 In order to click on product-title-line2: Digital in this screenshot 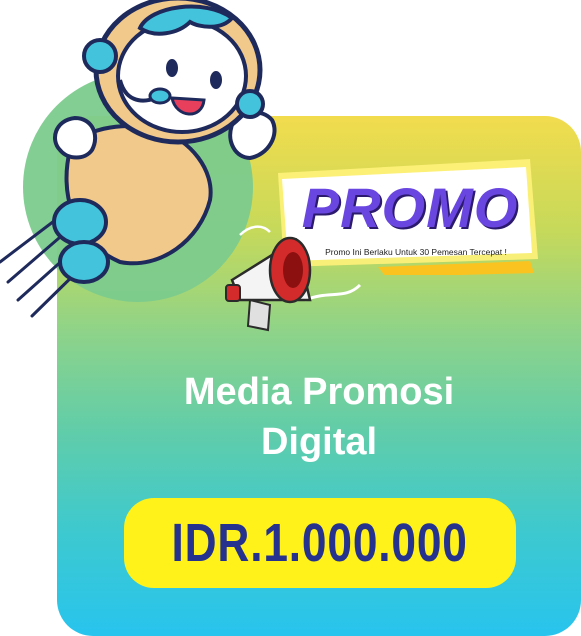, I will do `click(319, 442)`.